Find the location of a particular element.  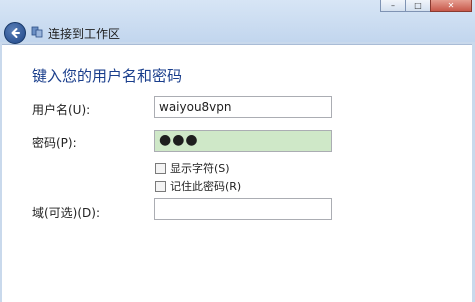

remember-password-label: 记住此密码(R) is located at coordinates (206, 186).